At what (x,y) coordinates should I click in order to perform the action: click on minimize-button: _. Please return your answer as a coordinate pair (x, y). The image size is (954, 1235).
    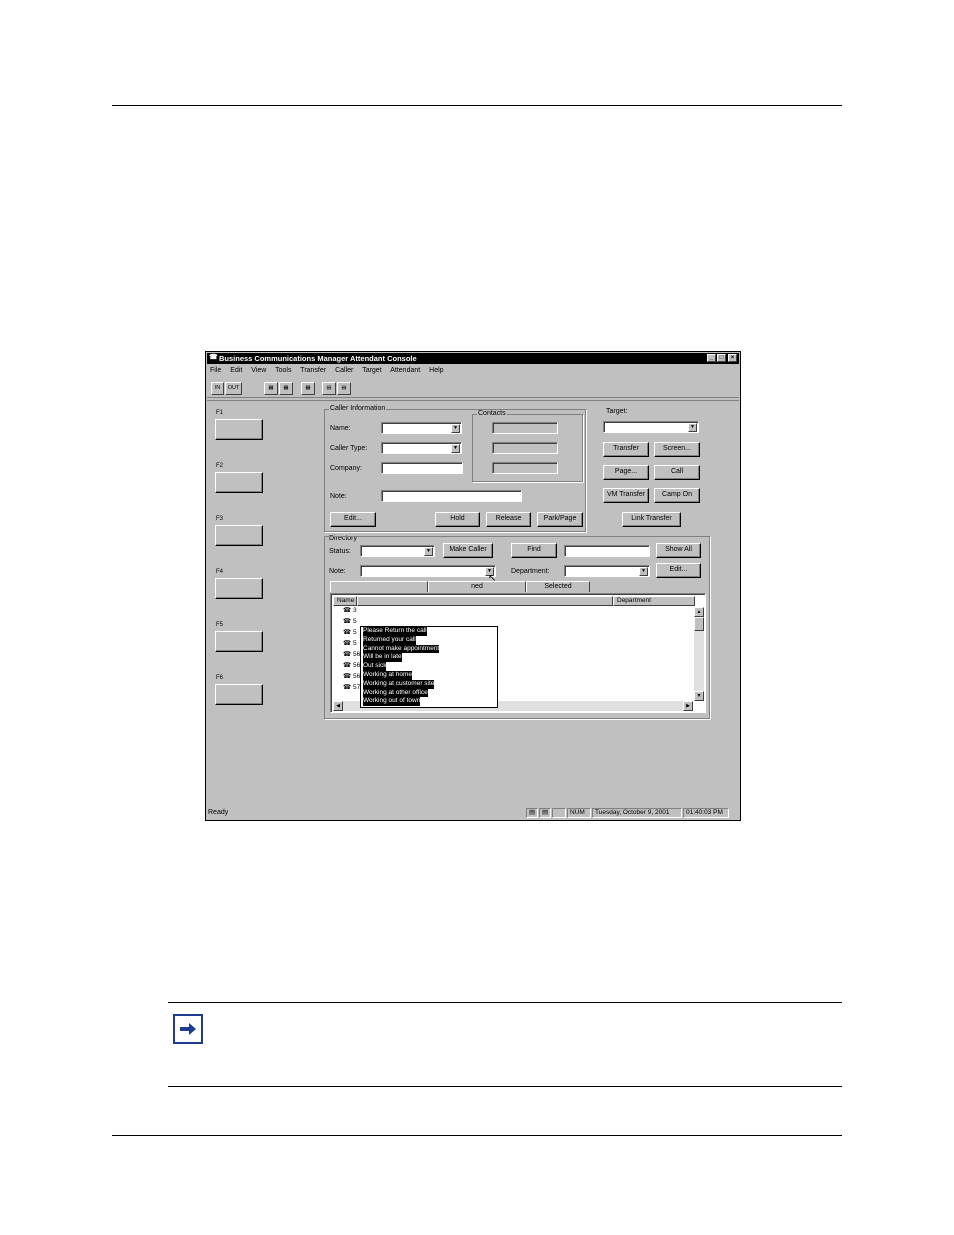
    Looking at the image, I should click on (711, 358).